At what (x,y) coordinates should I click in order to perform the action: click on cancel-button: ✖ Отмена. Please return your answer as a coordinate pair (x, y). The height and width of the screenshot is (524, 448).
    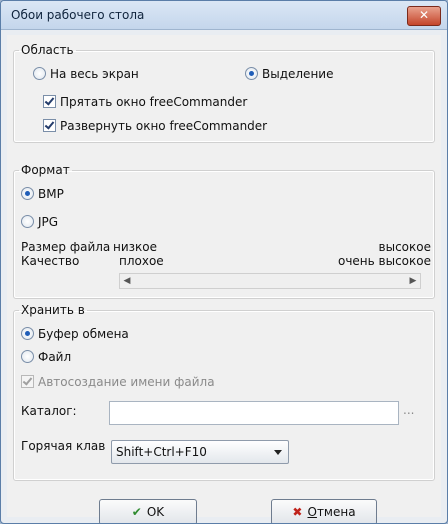
    Looking at the image, I should click on (324, 511).